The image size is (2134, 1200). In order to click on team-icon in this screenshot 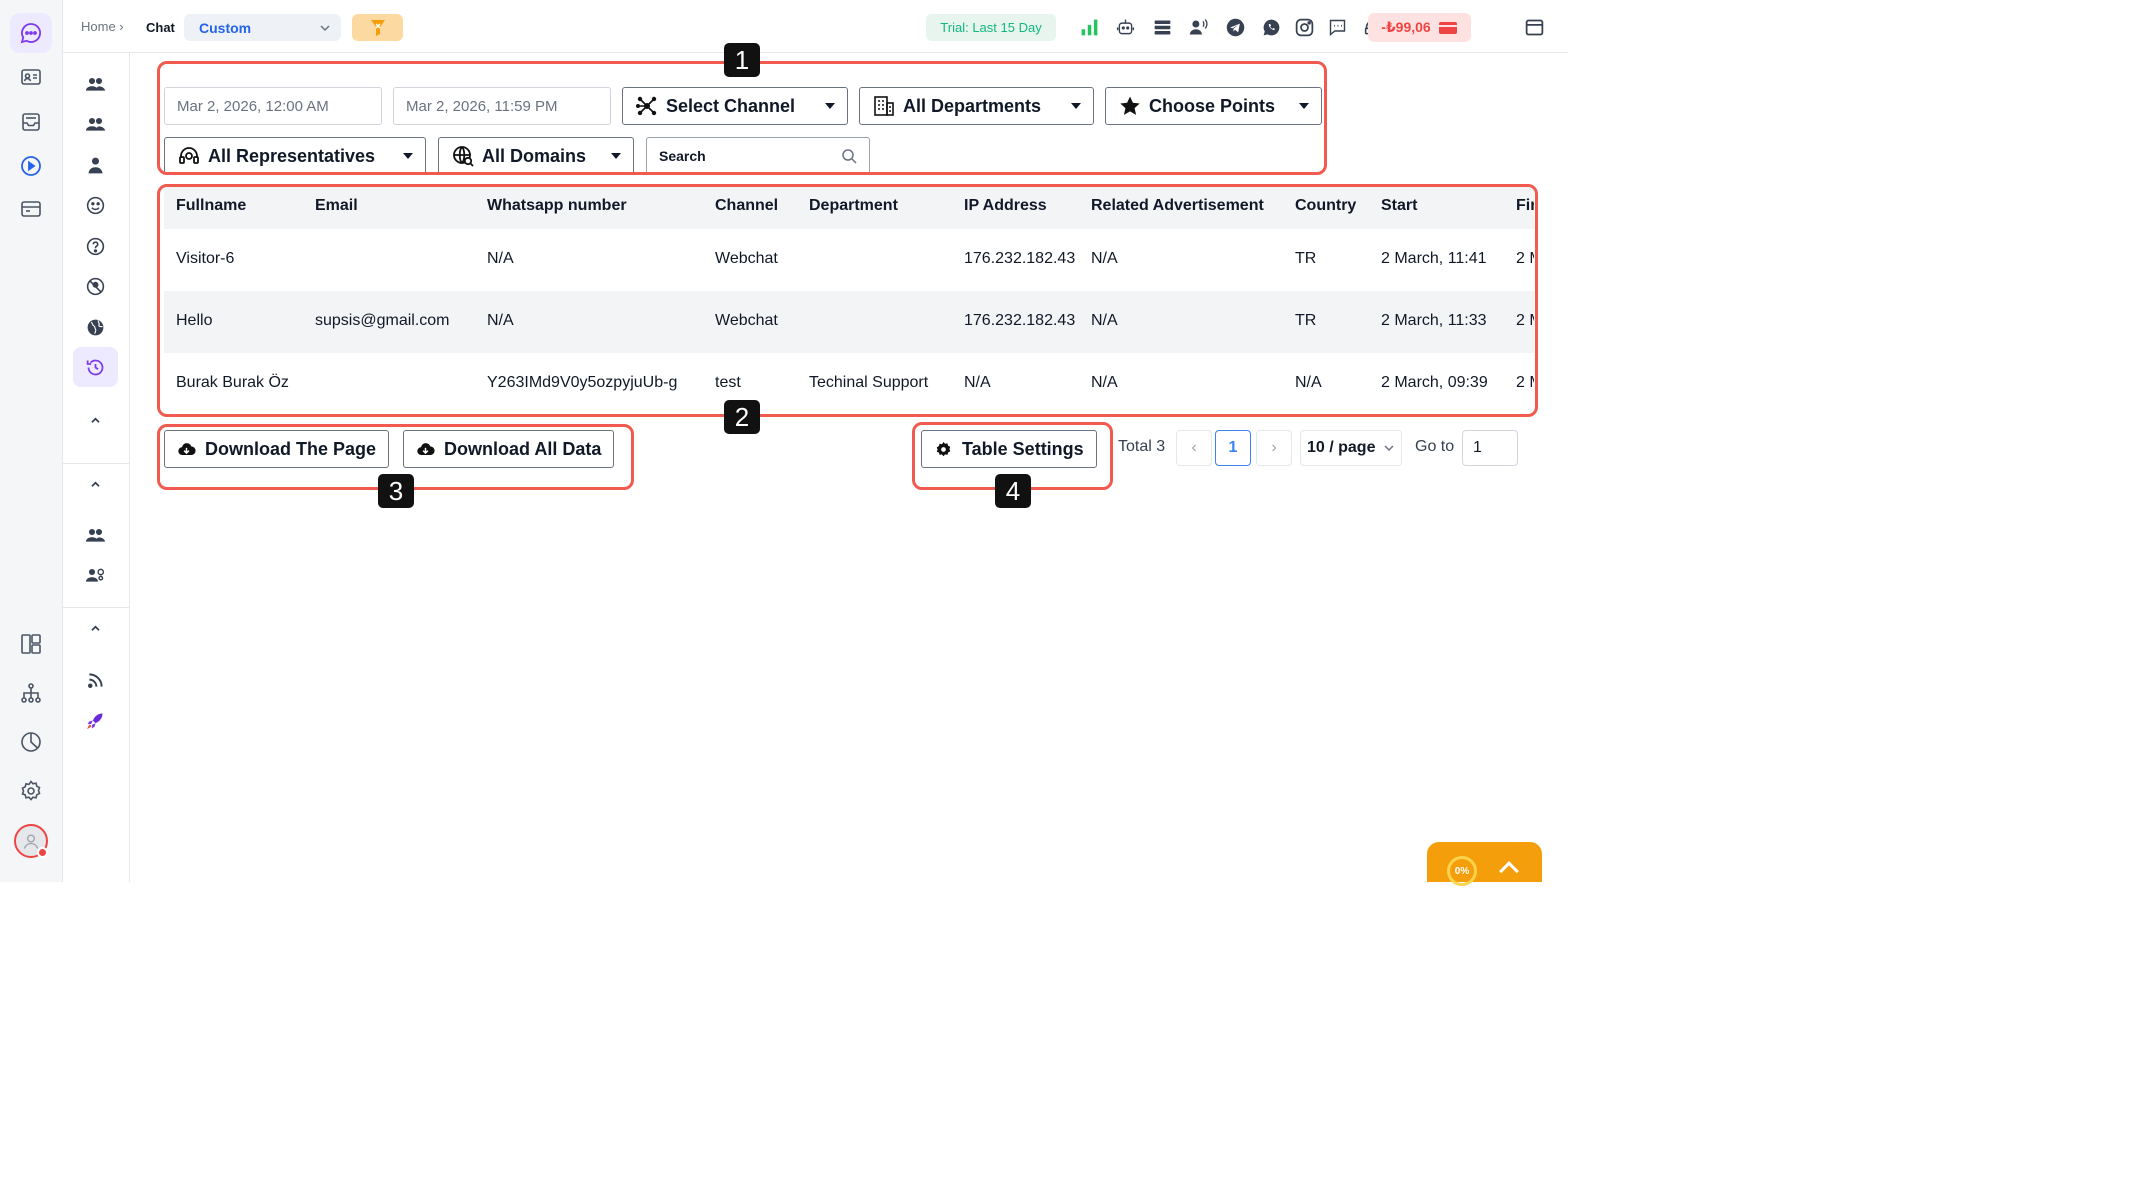, I will do `click(95, 124)`.